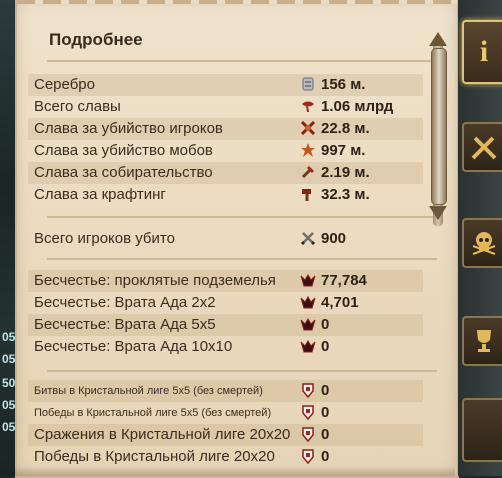 This screenshot has height=478, width=502. Describe the element at coordinates (225, 85) in the screenshot. I see `stat-row-silver: Серебро 156 м.` at that location.